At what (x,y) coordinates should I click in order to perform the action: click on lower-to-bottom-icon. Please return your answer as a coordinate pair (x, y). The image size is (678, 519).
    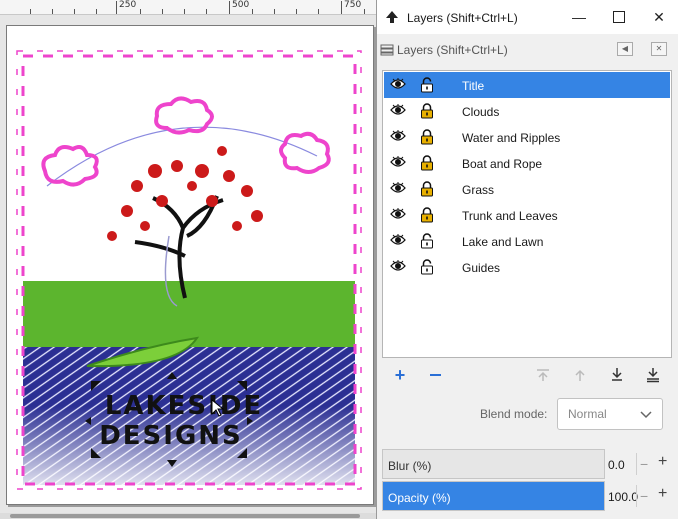
    Looking at the image, I should click on (653, 375).